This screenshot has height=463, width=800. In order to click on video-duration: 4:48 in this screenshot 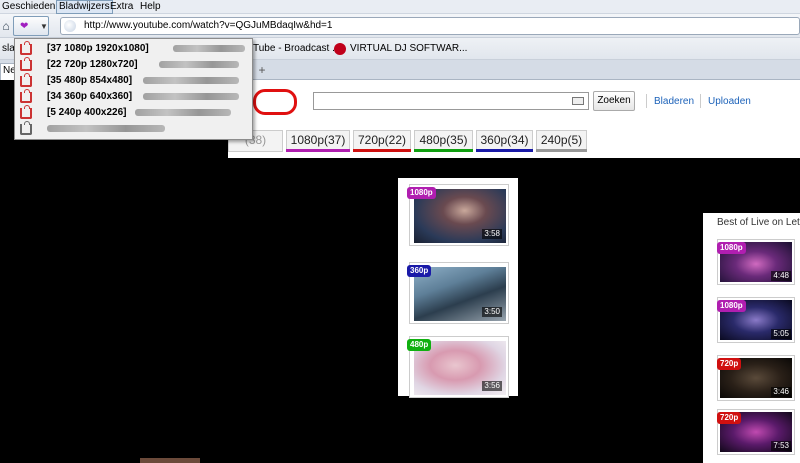, I will do `click(781, 276)`.